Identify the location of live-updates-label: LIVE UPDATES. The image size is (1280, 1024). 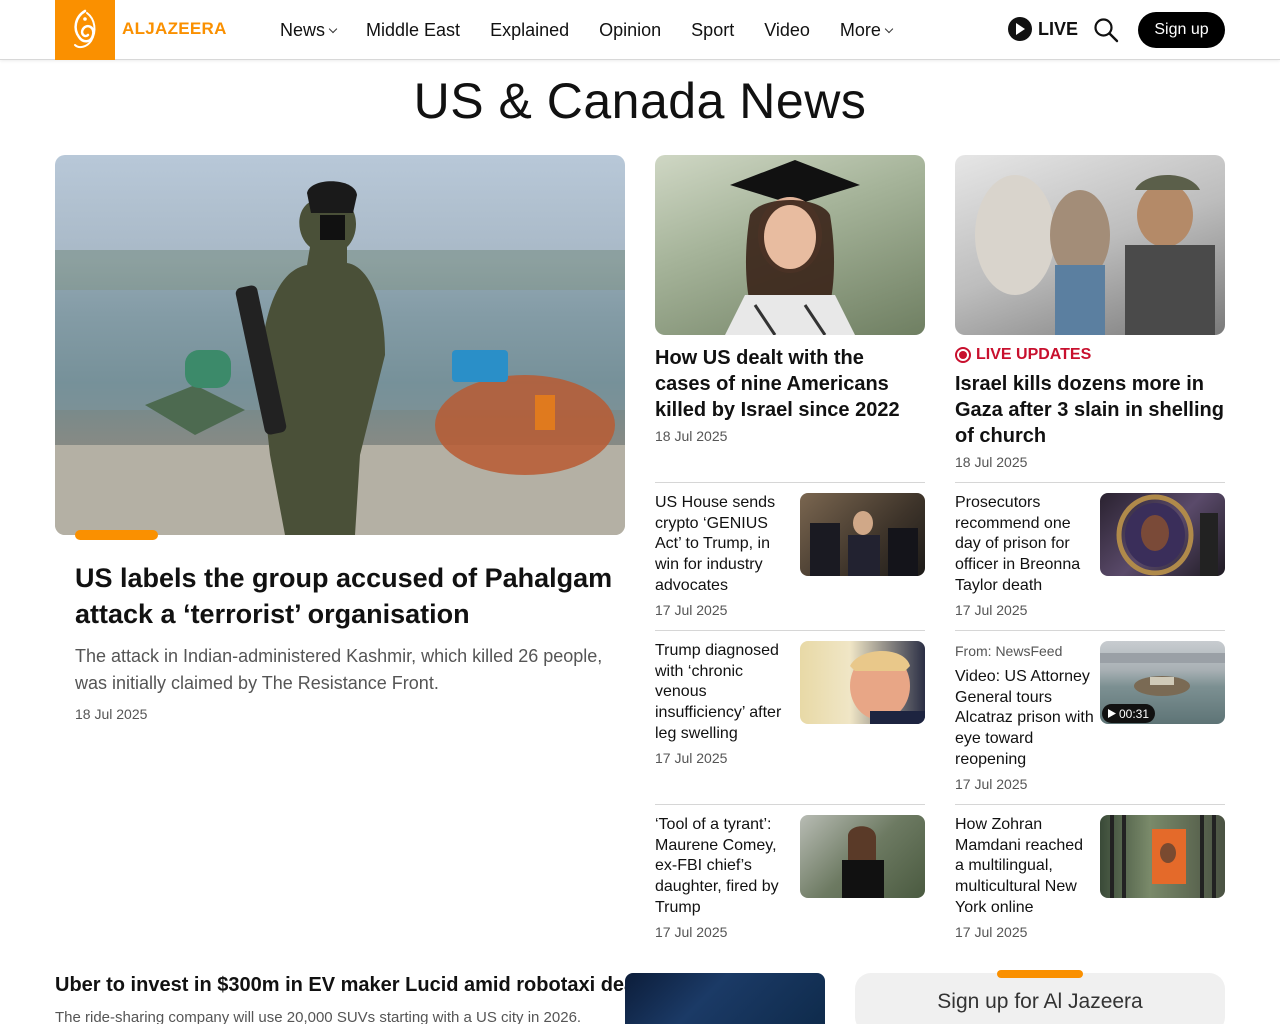
(1034, 354).